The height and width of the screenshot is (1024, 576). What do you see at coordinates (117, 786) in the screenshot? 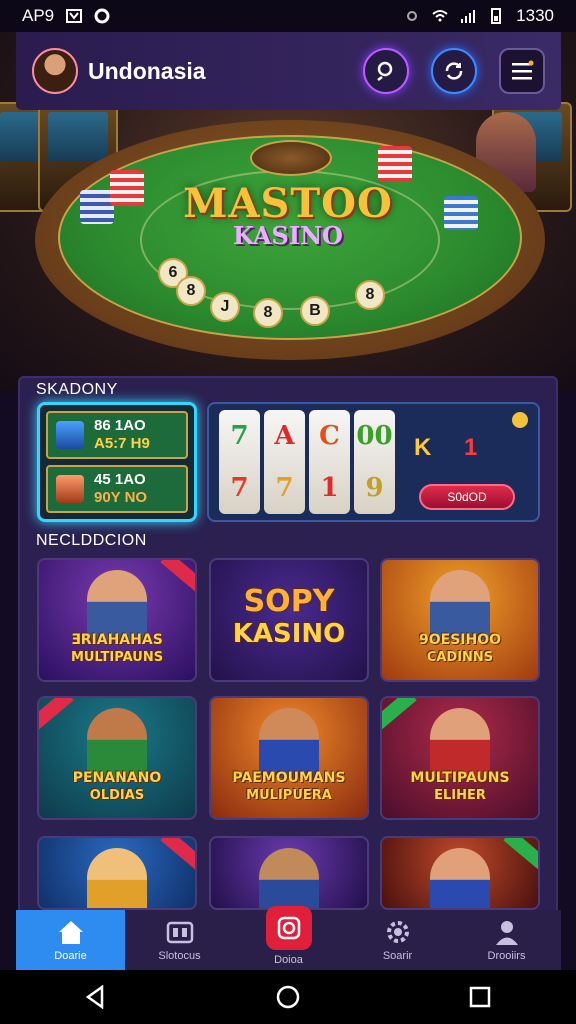
I see `game-title: PENANANO OLDIAS` at bounding box center [117, 786].